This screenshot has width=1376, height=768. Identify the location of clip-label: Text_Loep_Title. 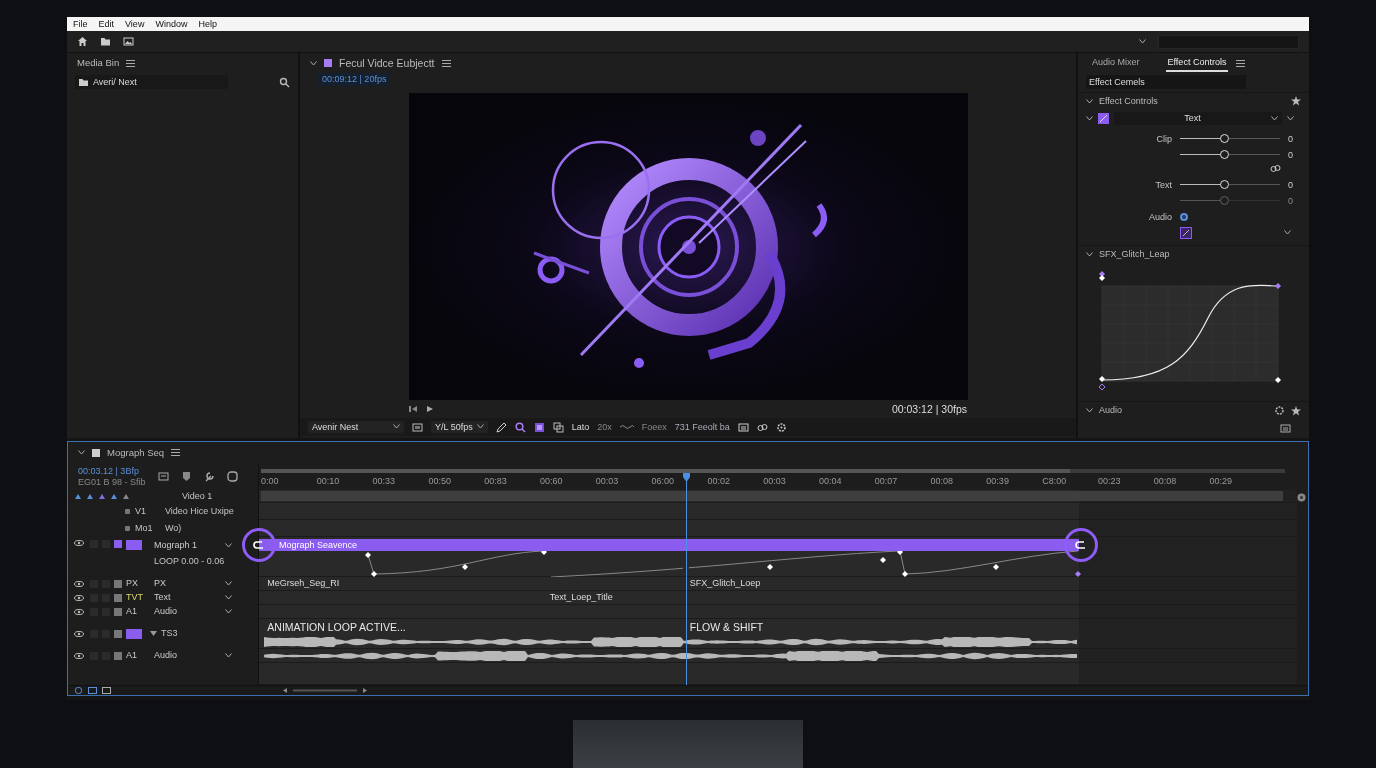
(581, 597).